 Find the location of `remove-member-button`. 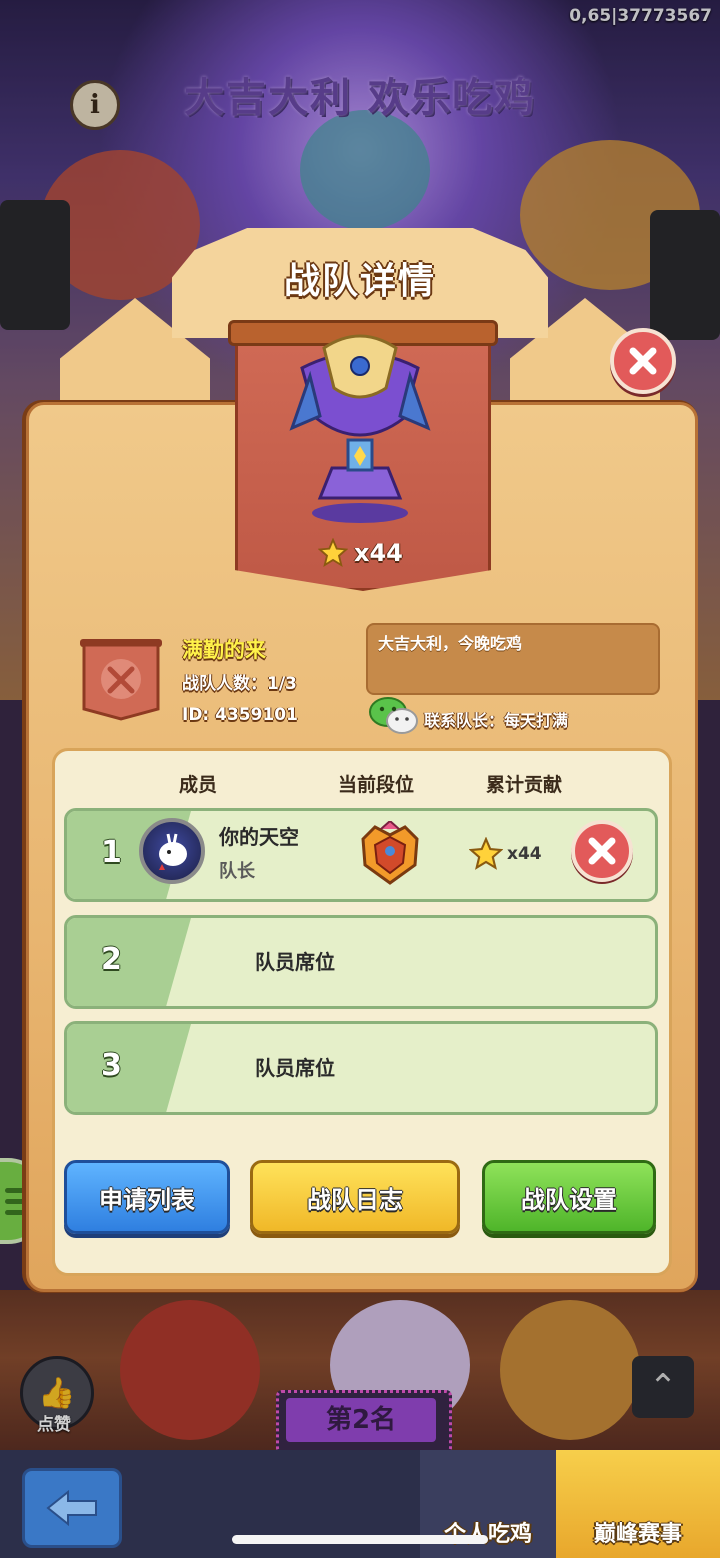

remove-member-button is located at coordinates (602, 851).